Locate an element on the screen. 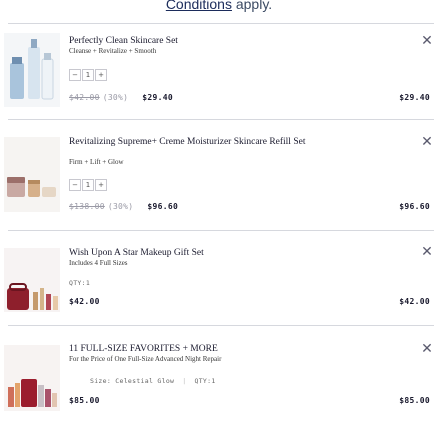  conditions-notice: Conditions apply. is located at coordinates (219, 6).